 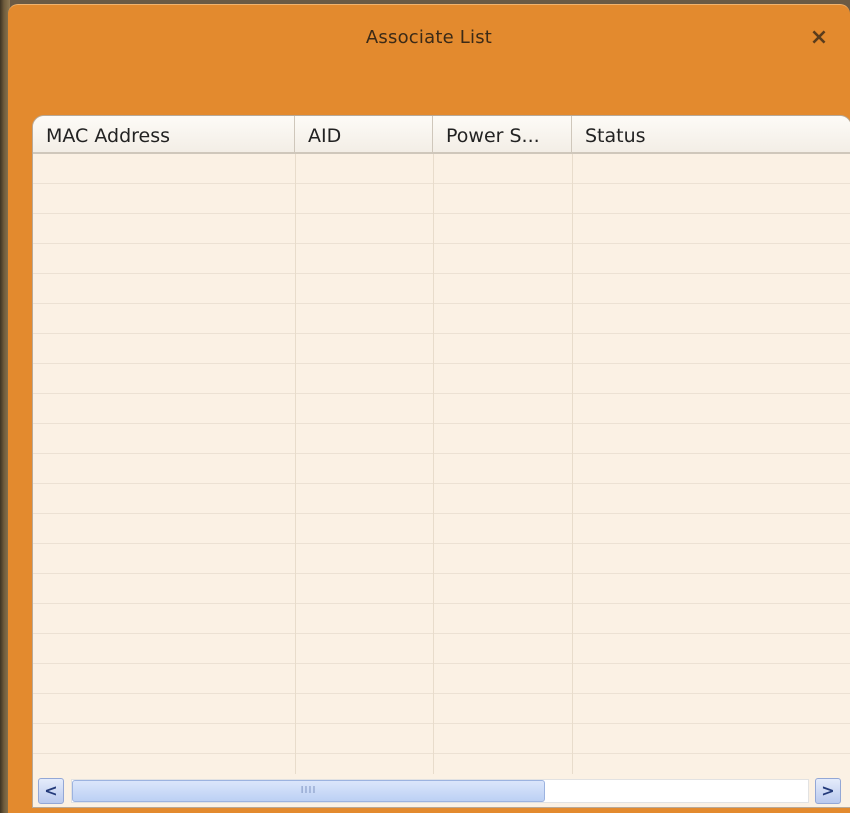 I want to click on column-header-status: Status, so click(x=711, y=134).